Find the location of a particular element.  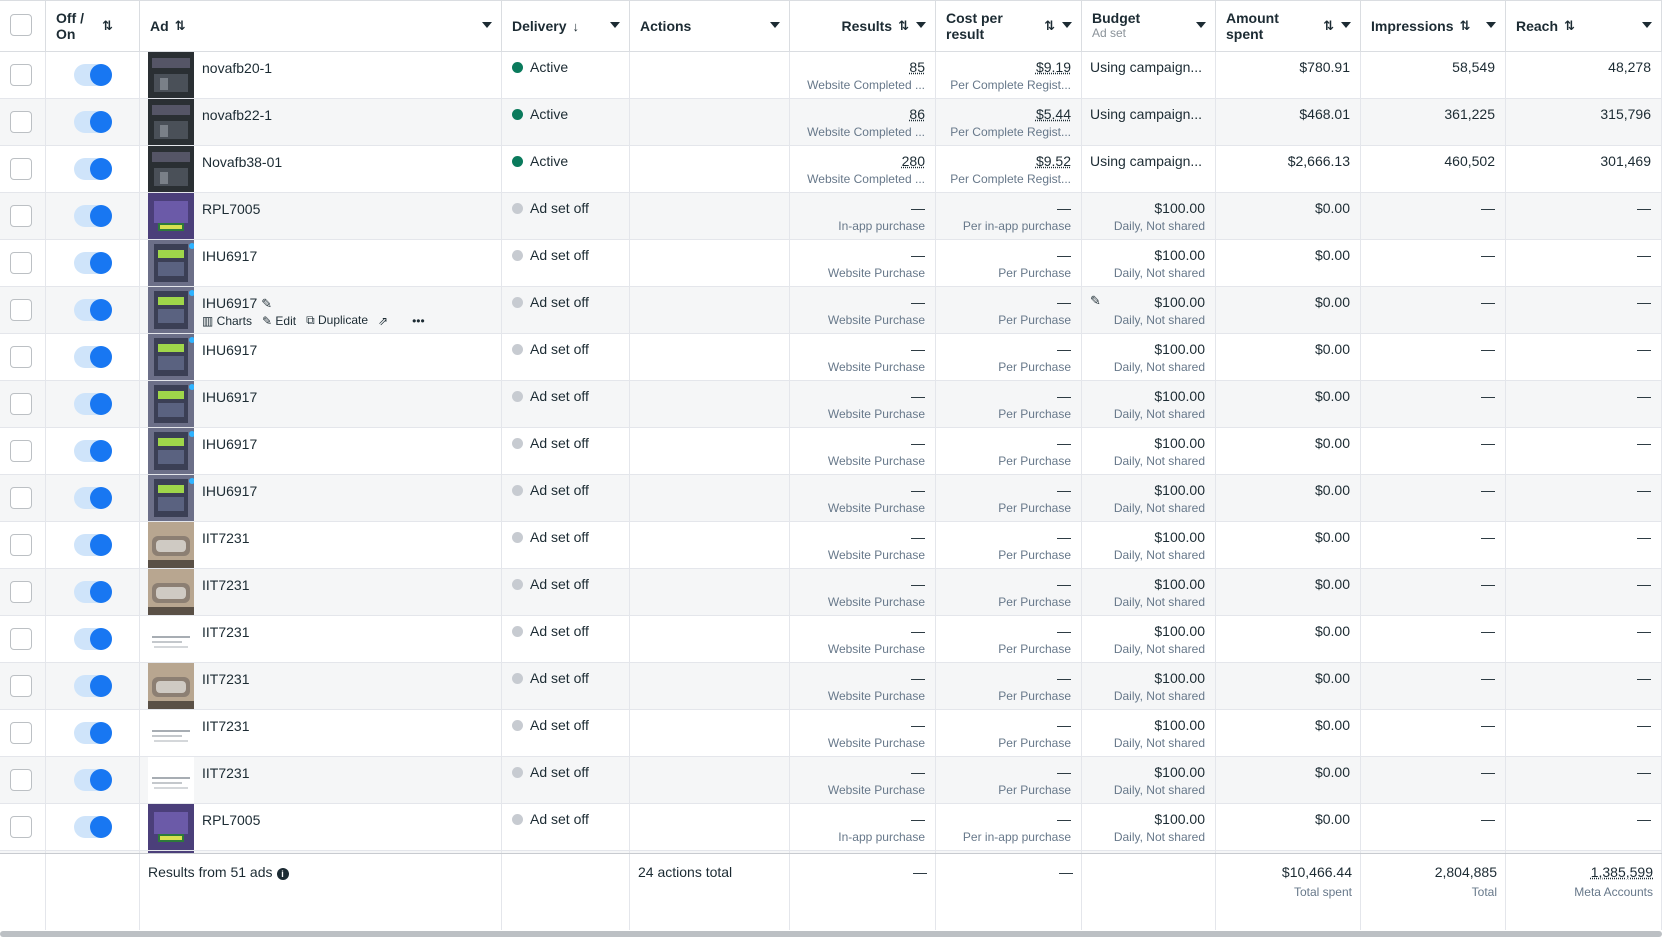

col-budget-header: Budget Ad set is located at coordinates (1149, 26).